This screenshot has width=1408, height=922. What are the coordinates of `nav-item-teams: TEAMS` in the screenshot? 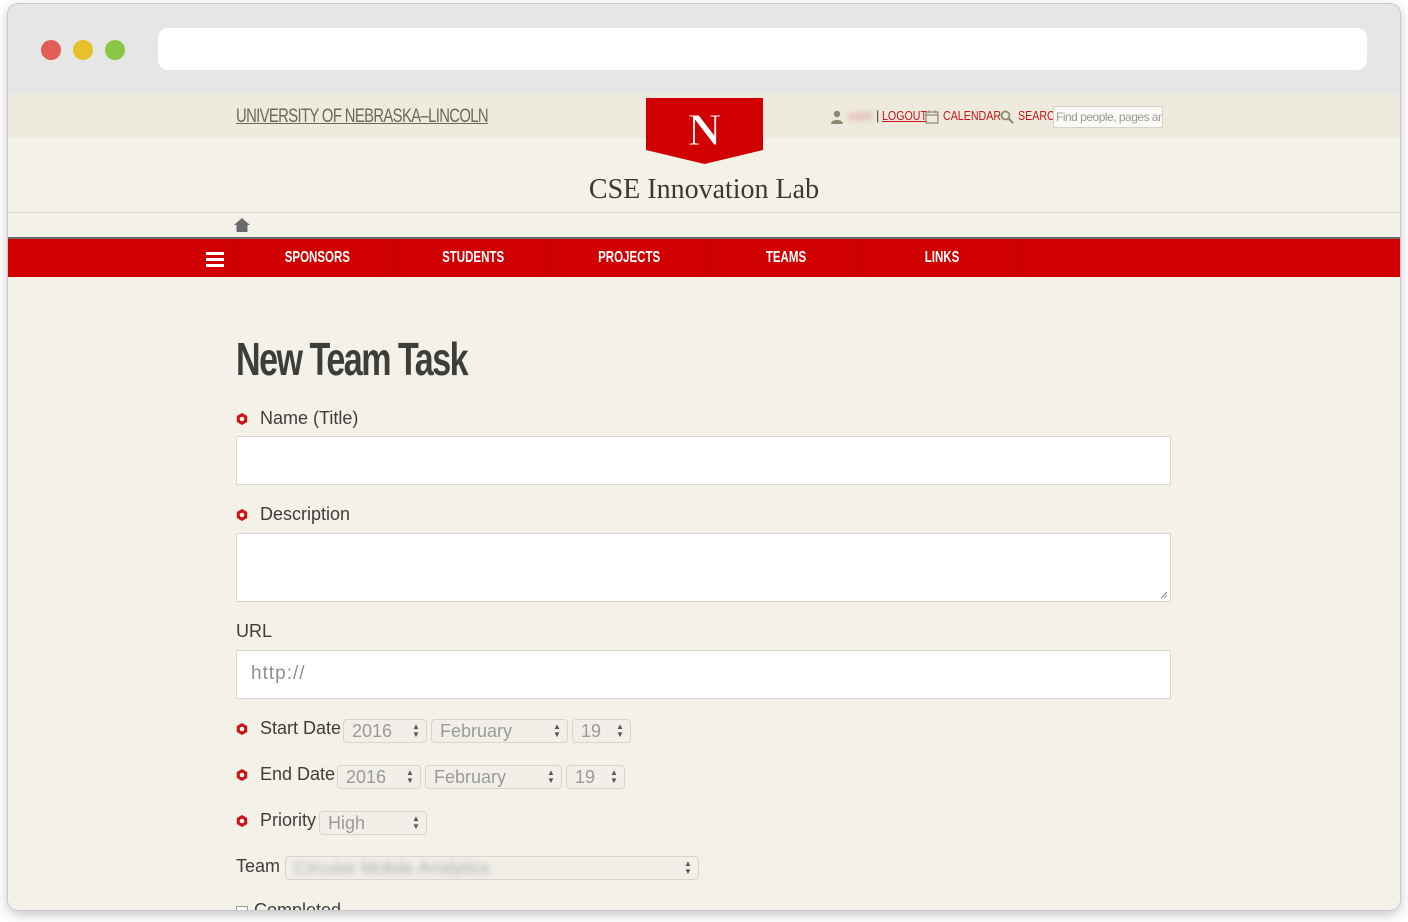 It's located at (785, 258).